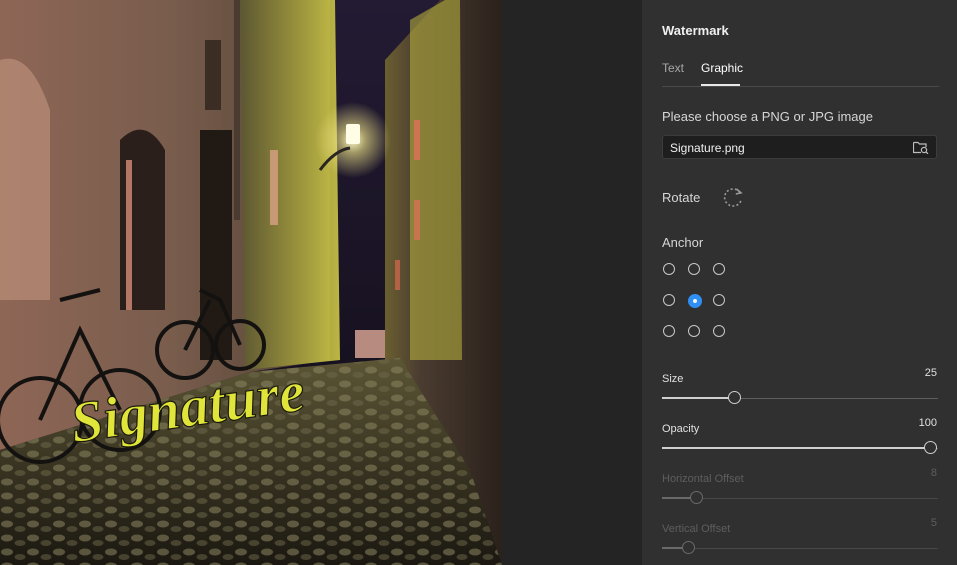 Image resolution: width=957 pixels, height=565 pixels. What do you see at coordinates (719, 300) in the screenshot?
I see `anchor-middle-right` at bounding box center [719, 300].